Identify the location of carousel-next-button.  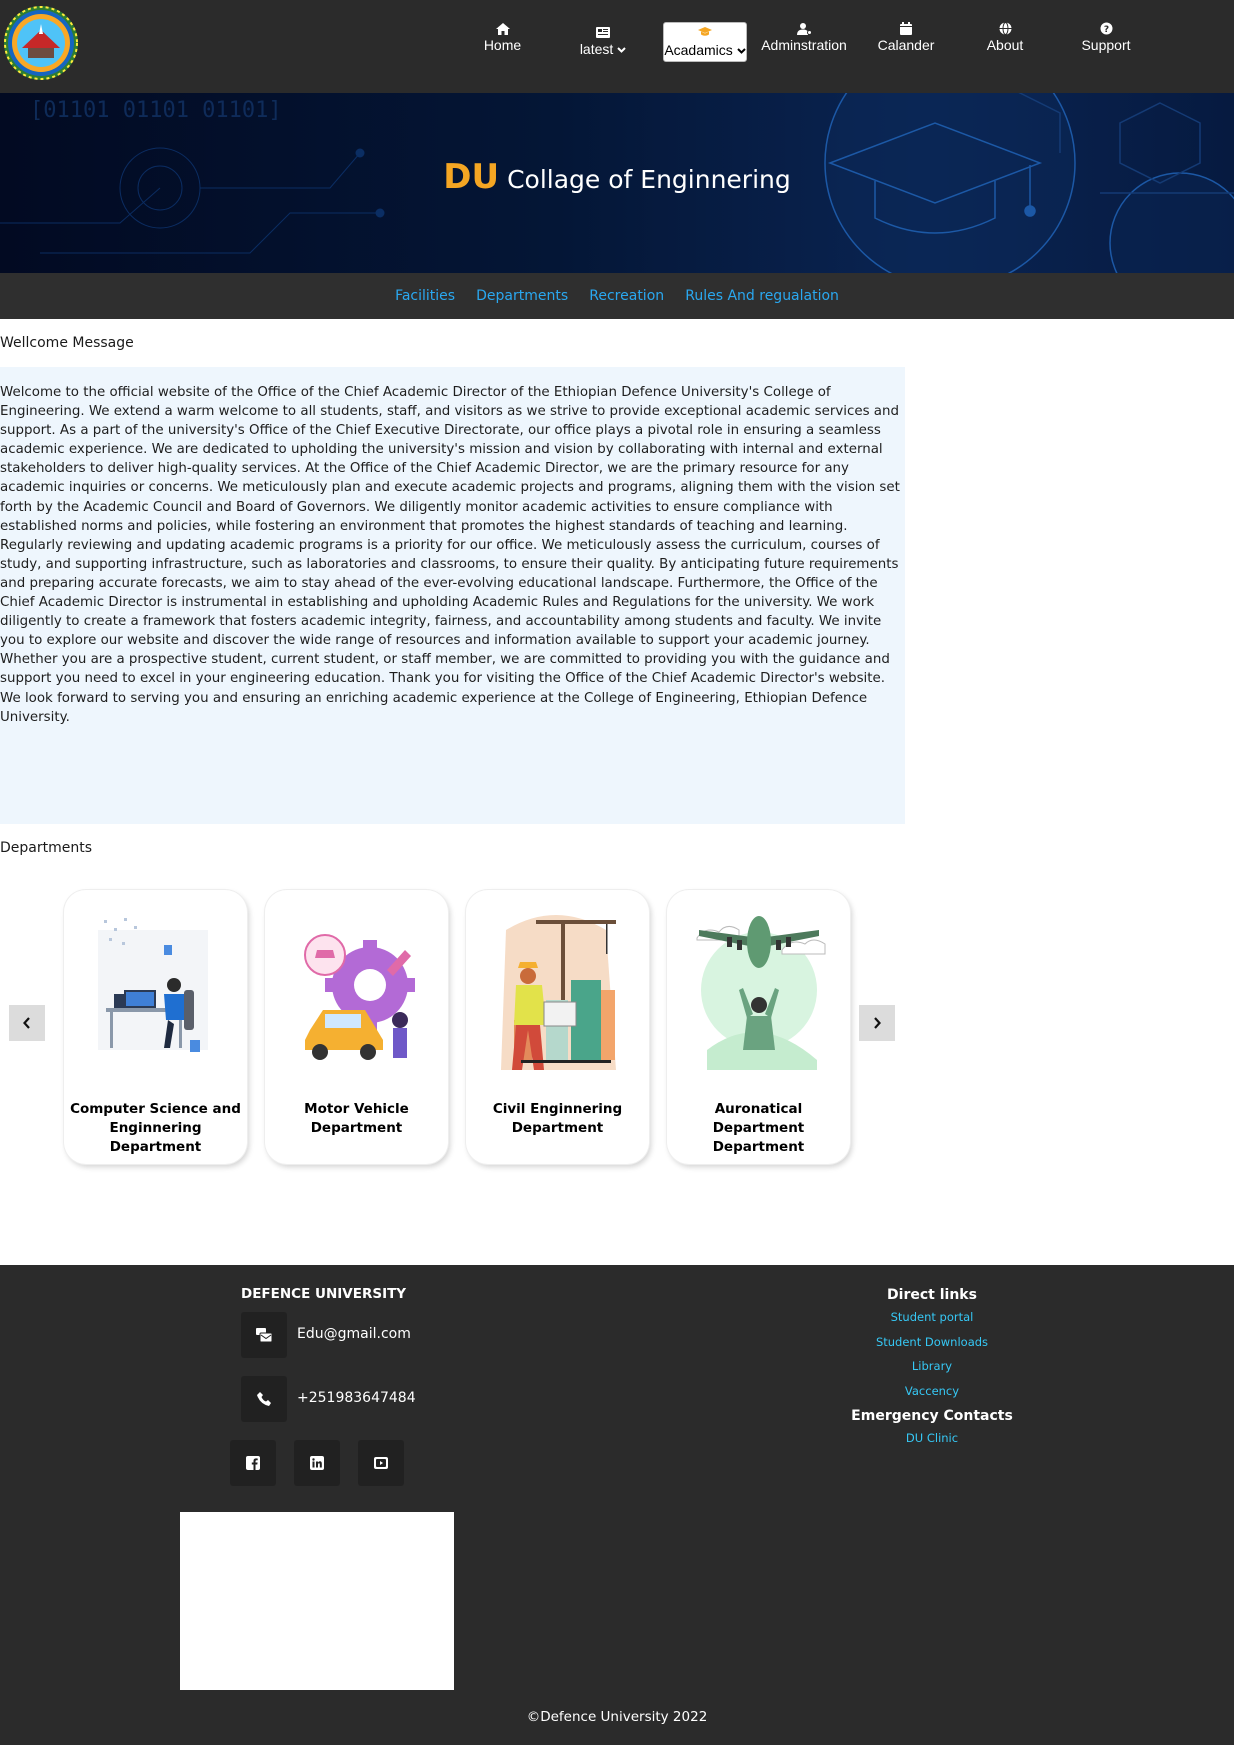
(877, 1023).